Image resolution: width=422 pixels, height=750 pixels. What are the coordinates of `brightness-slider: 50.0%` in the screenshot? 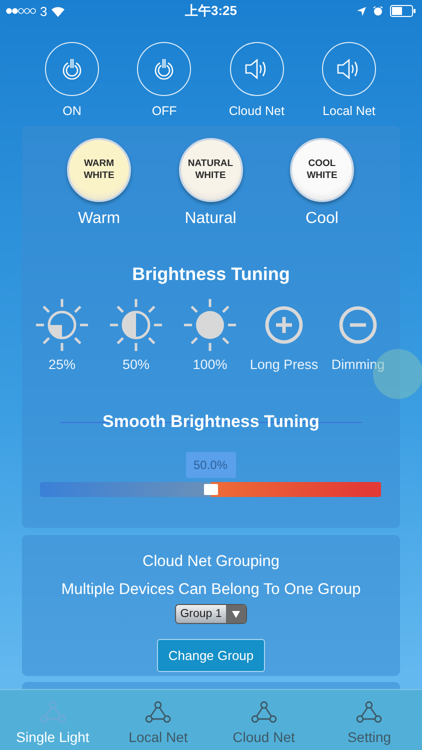 It's located at (210, 474).